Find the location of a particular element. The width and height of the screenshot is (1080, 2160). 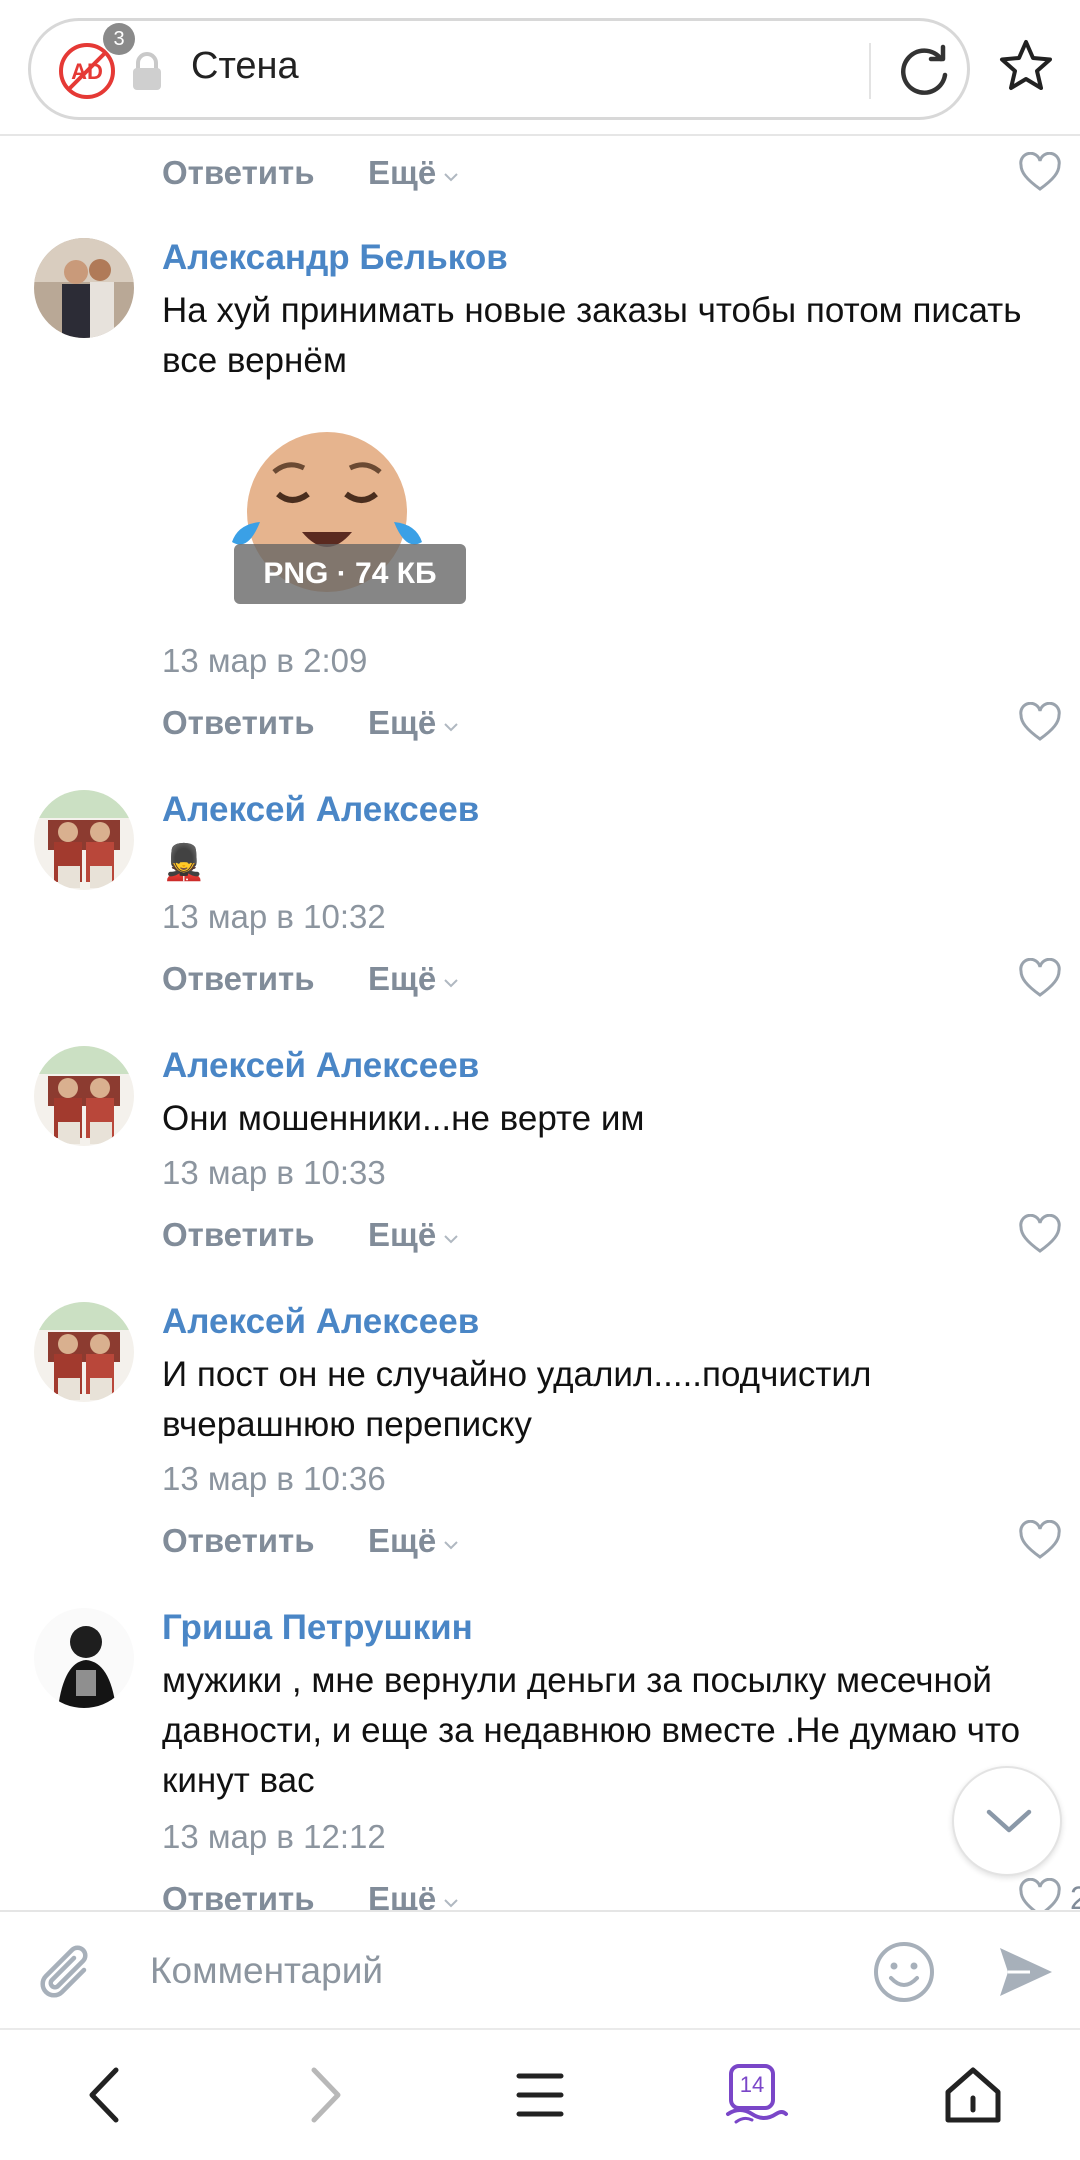

lock-icon is located at coordinates (147, 71).